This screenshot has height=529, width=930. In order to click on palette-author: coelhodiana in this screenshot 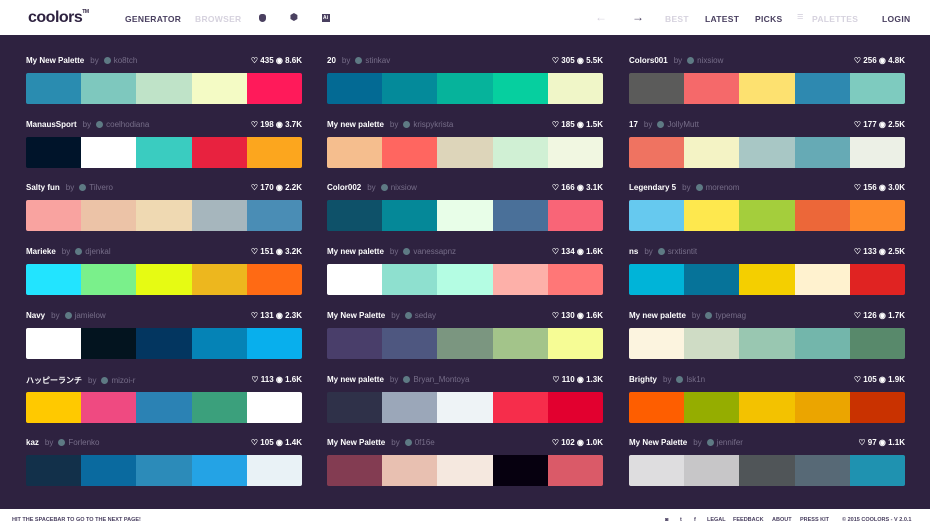, I will do `click(127, 124)`.